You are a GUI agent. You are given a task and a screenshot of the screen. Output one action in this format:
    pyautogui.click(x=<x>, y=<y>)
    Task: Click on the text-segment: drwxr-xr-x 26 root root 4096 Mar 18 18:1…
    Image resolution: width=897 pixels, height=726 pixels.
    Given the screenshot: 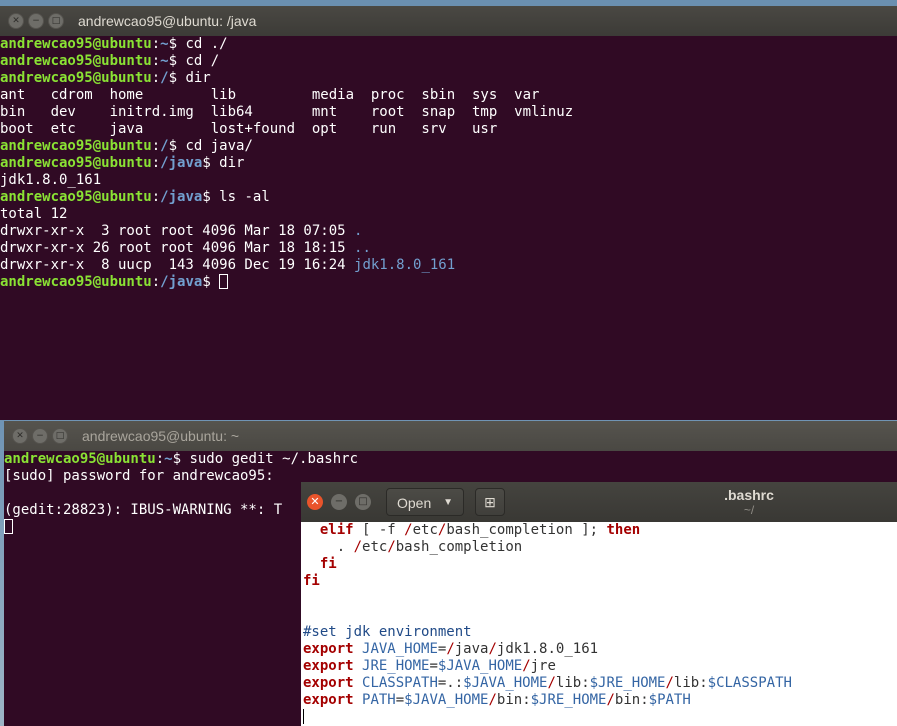 What is the action you would take?
    pyautogui.click(x=177, y=248)
    